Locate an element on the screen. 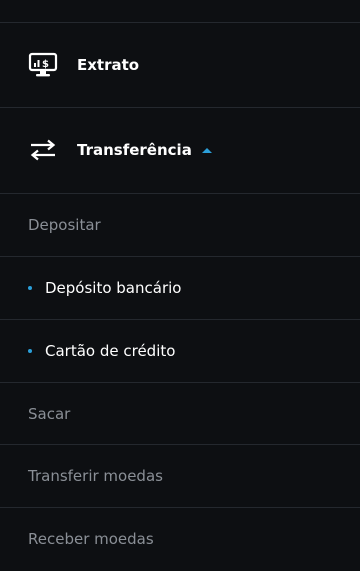 The width and height of the screenshot is (360, 571). menu-item-label: Transferência is located at coordinates (134, 150).